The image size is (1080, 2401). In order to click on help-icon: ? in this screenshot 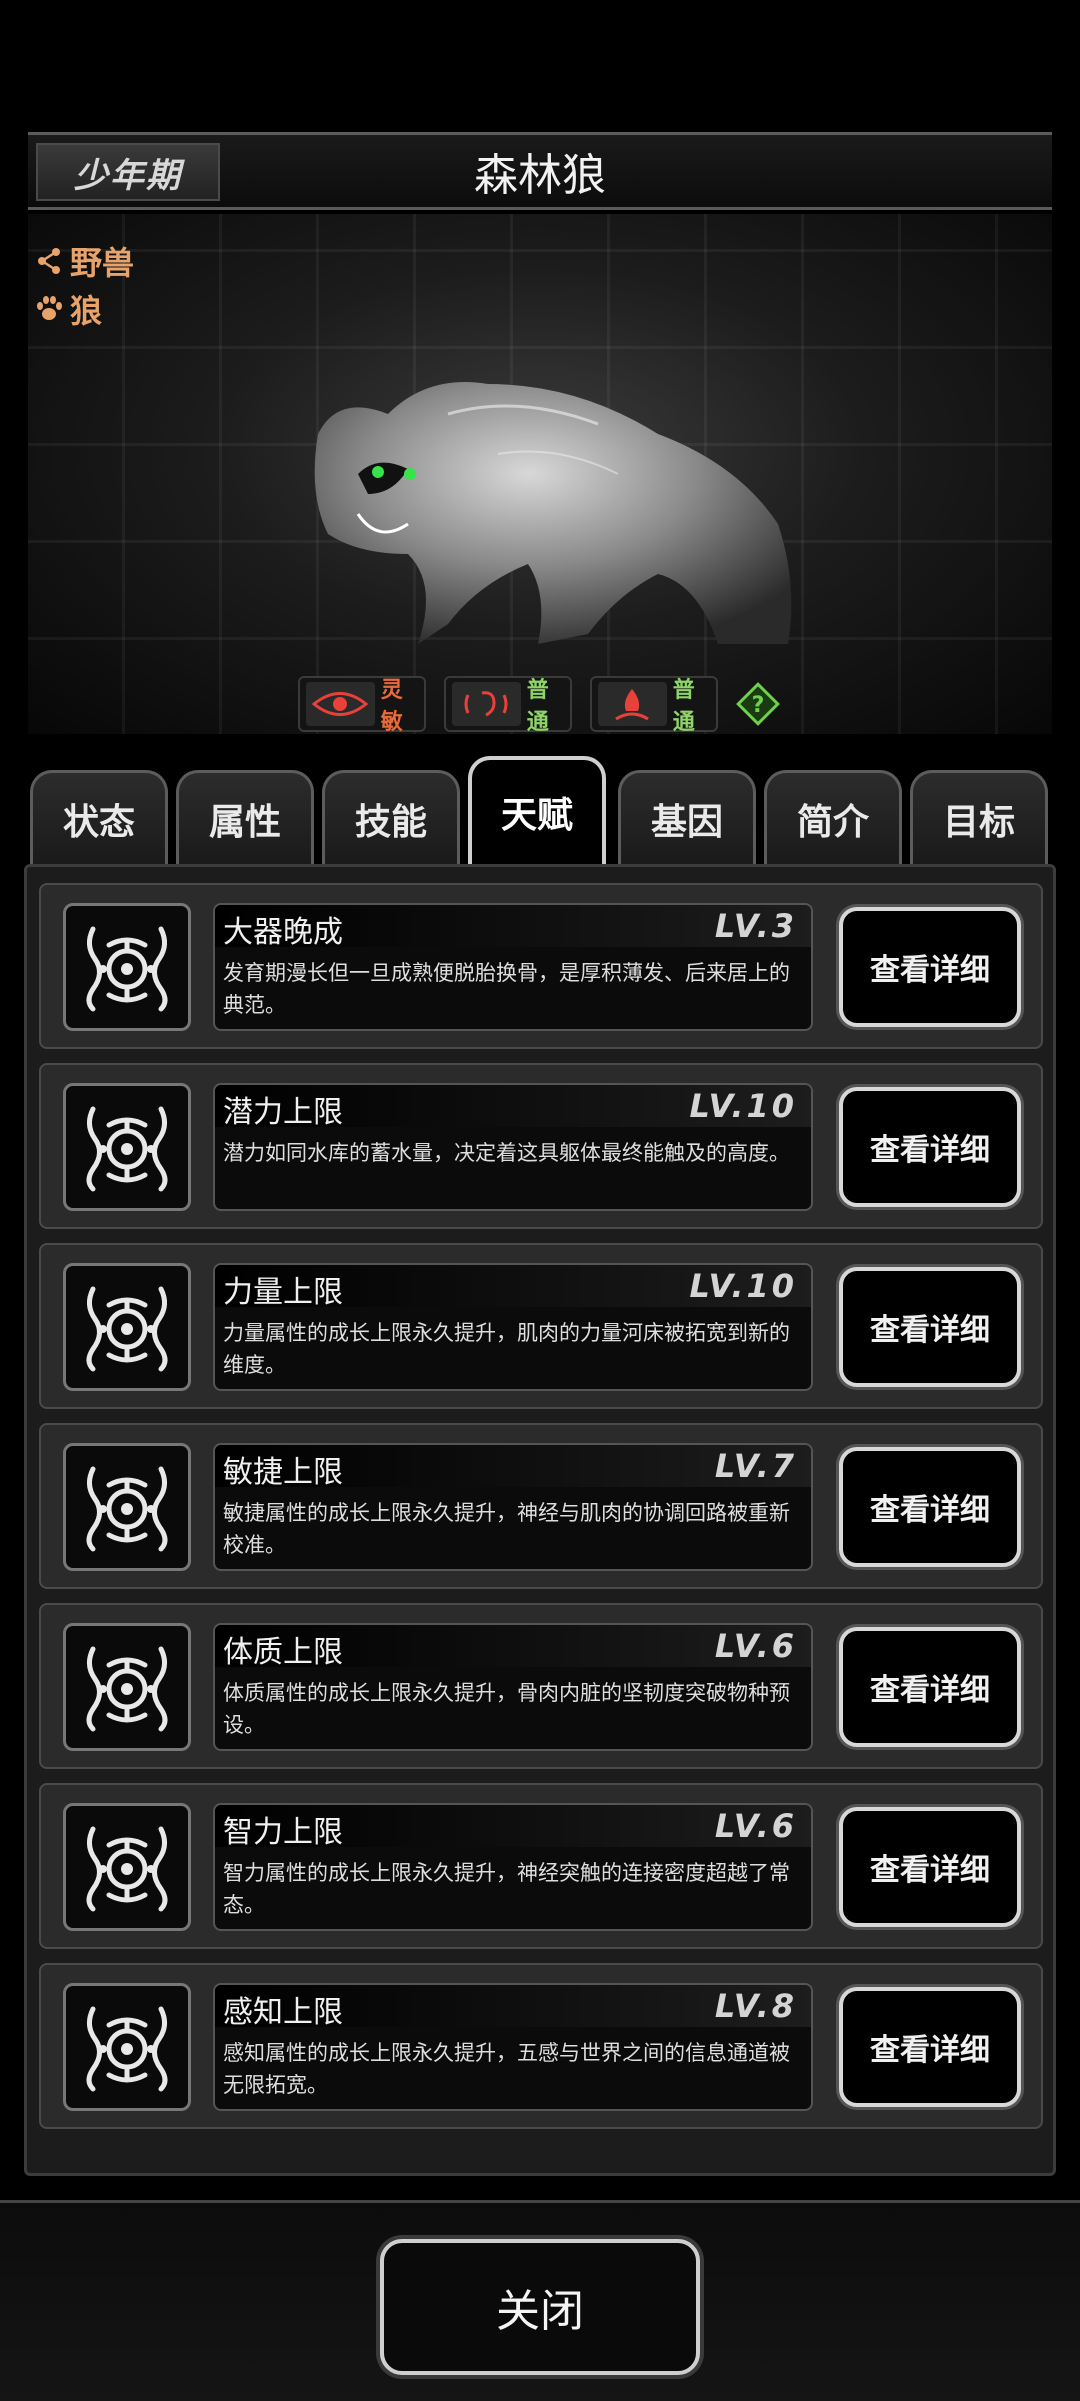, I will do `click(758, 704)`.